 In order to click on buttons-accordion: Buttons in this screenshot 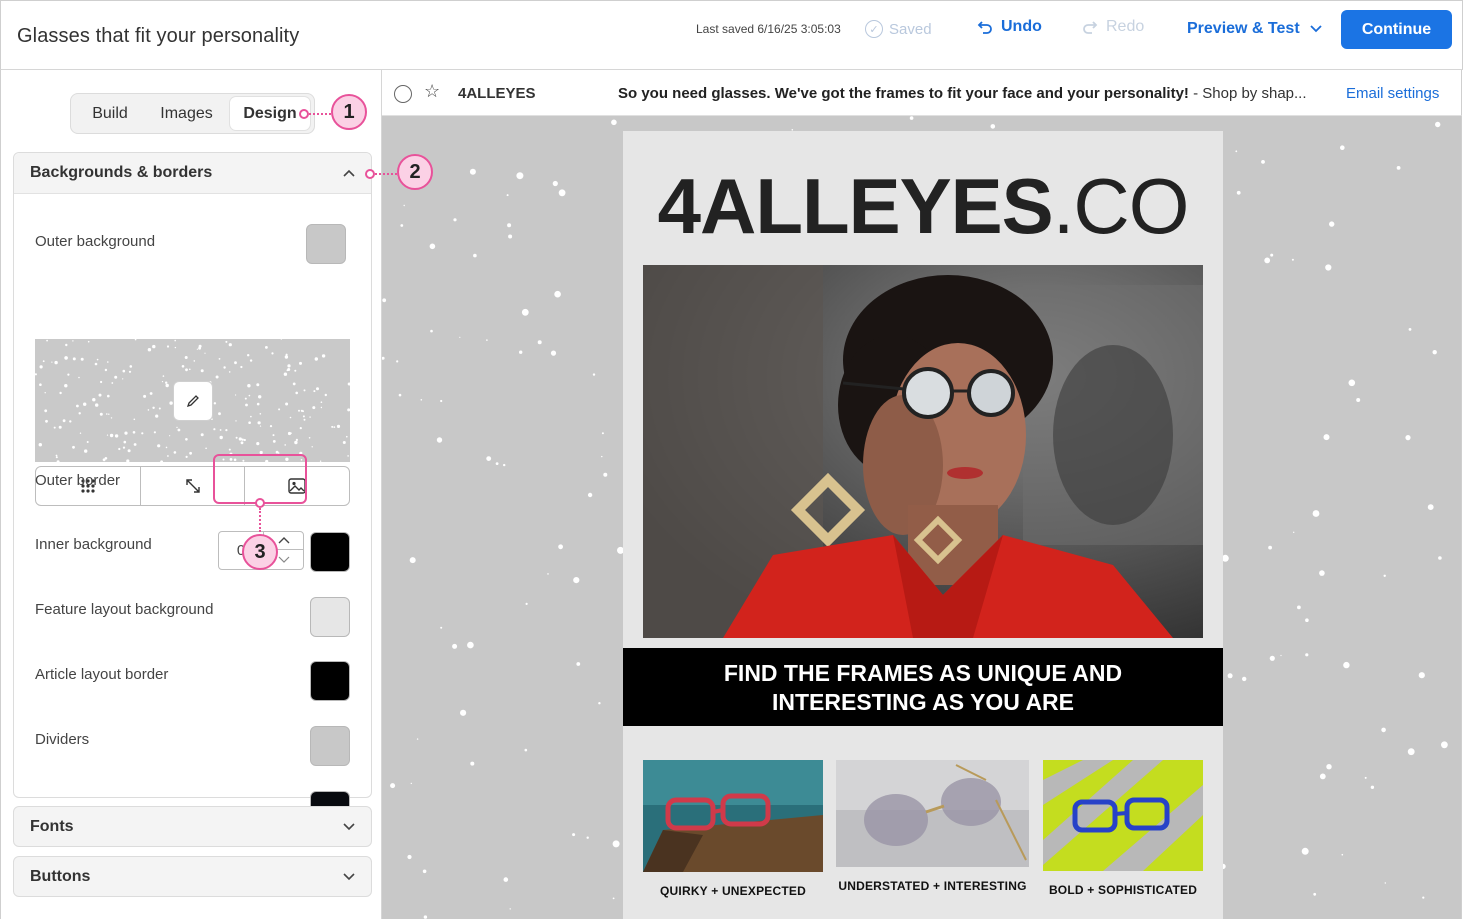, I will do `click(192, 876)`.